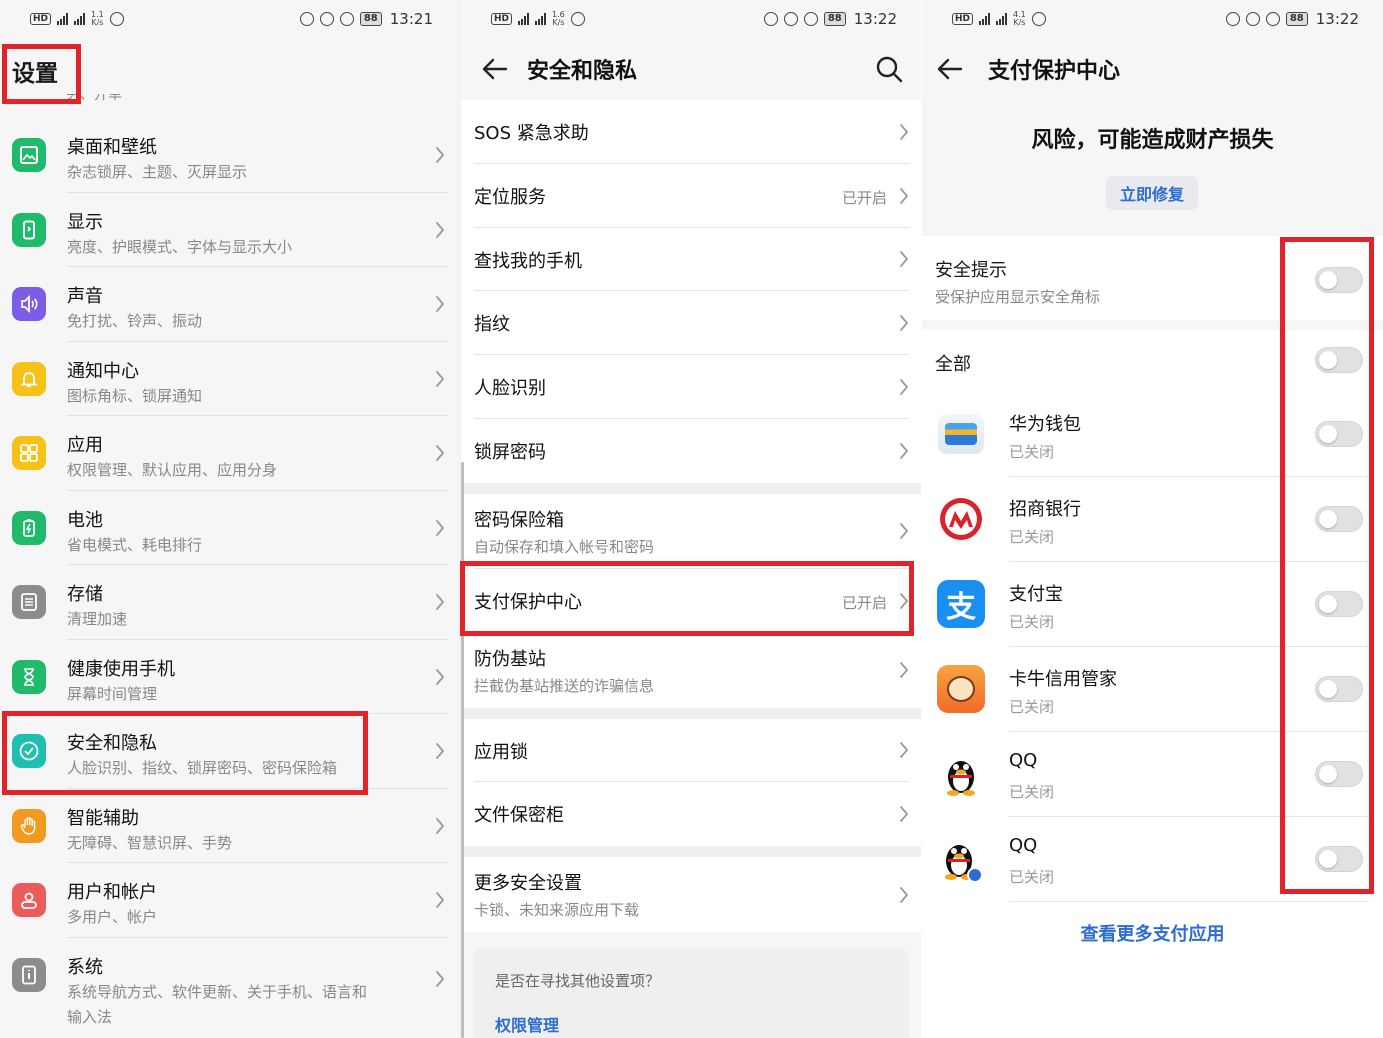 The height and width of the screenshot is (1038, 1383). Describe the element at coordinates (691, 132) in the screenshot. I see `security-item: SOS 紧急求助` at that location.